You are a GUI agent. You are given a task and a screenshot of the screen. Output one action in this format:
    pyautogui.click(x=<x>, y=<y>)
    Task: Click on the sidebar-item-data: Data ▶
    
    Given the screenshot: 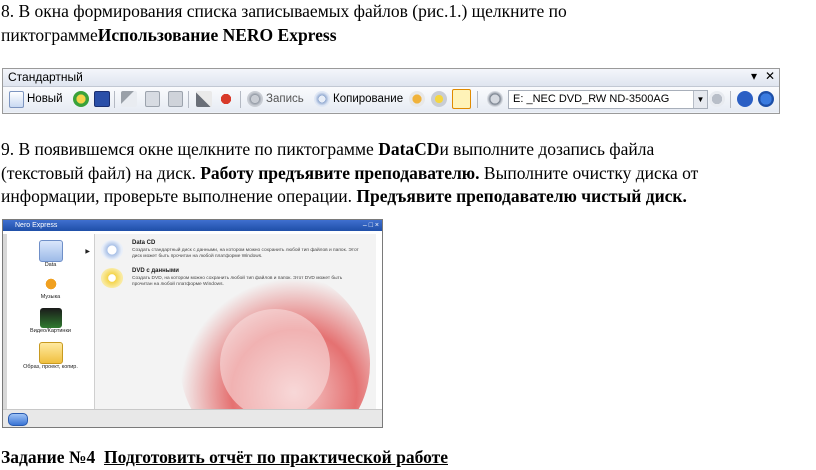 What is the action you would take?
    pyautogui.click(x=50, y=254)
    